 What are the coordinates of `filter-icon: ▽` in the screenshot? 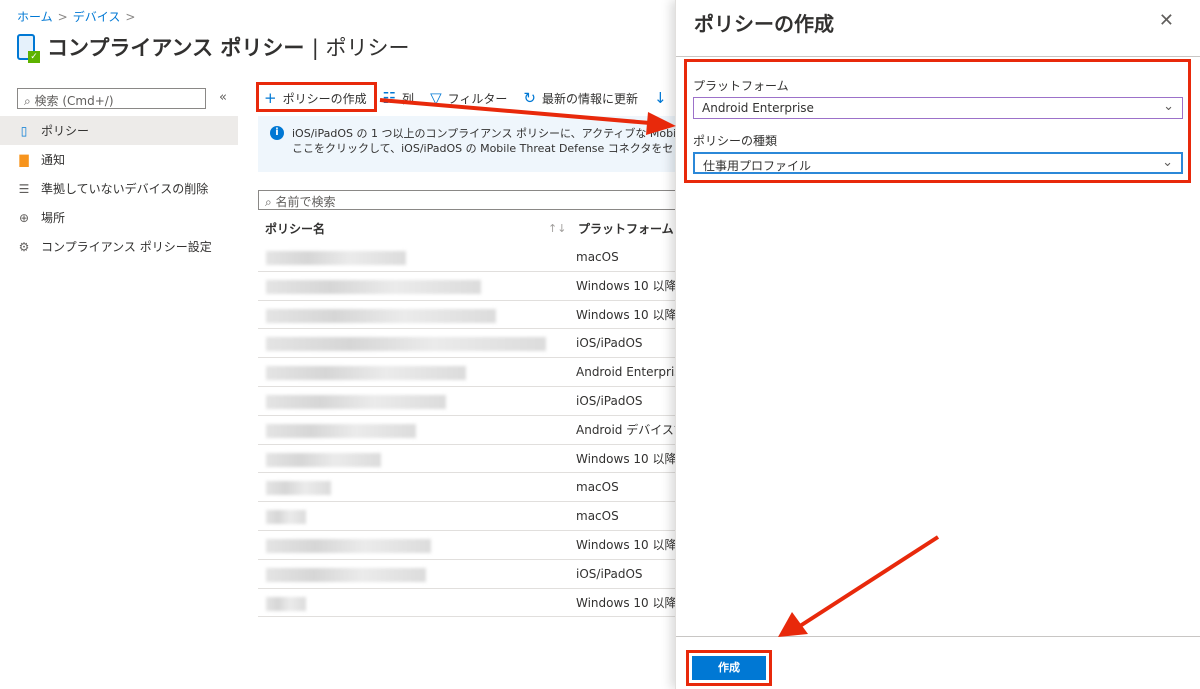 It's located at (436, 98).